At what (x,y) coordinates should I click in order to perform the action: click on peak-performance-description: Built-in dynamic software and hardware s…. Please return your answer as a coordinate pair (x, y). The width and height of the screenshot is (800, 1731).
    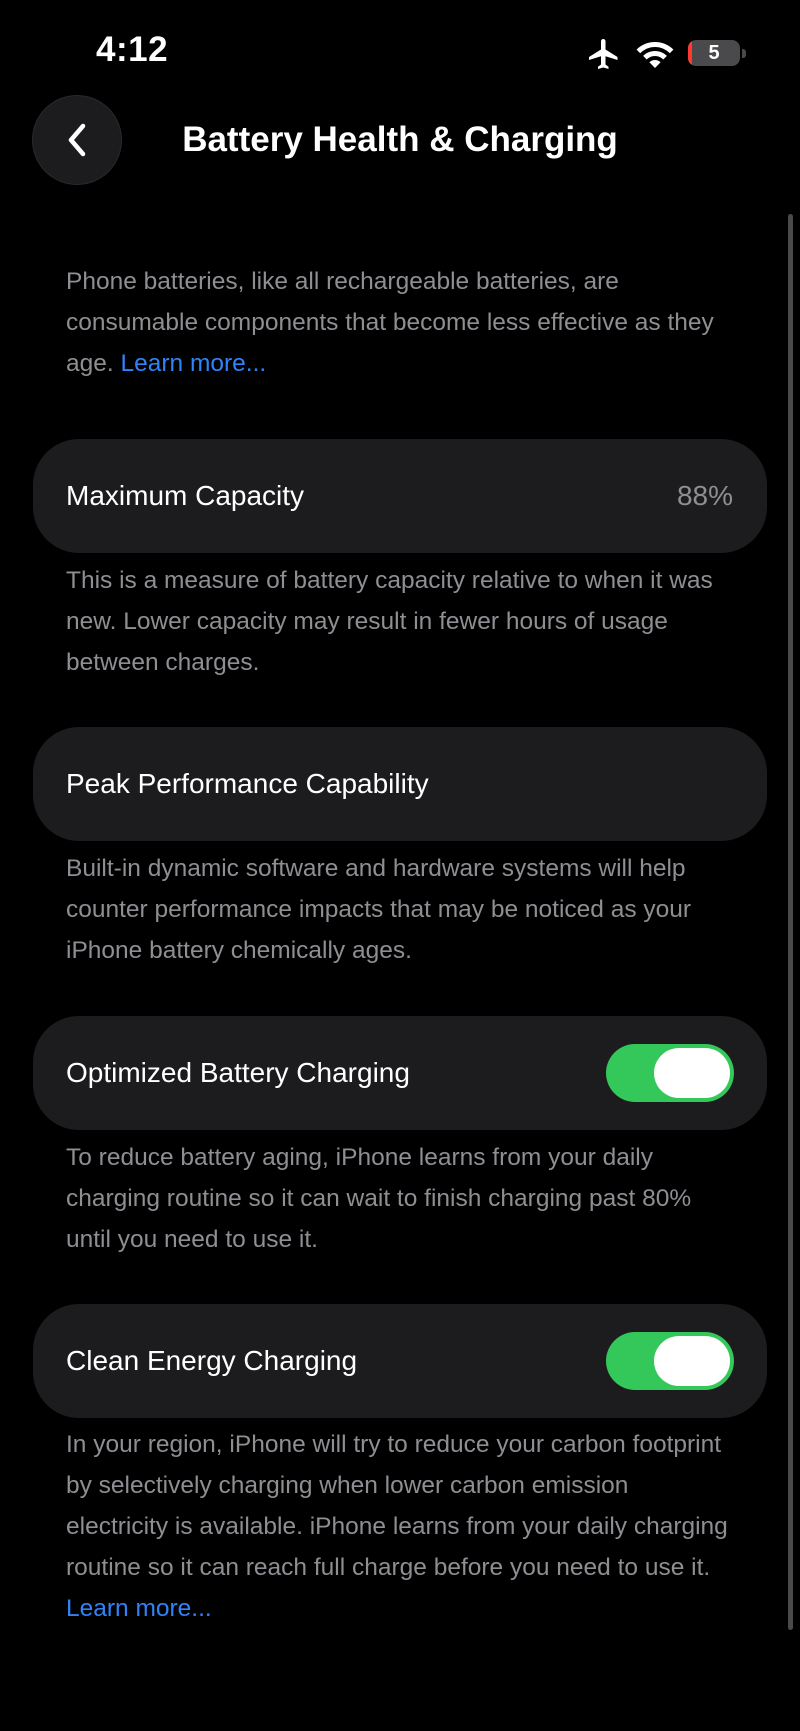
    Looking at the image, I should click on (379, 909).